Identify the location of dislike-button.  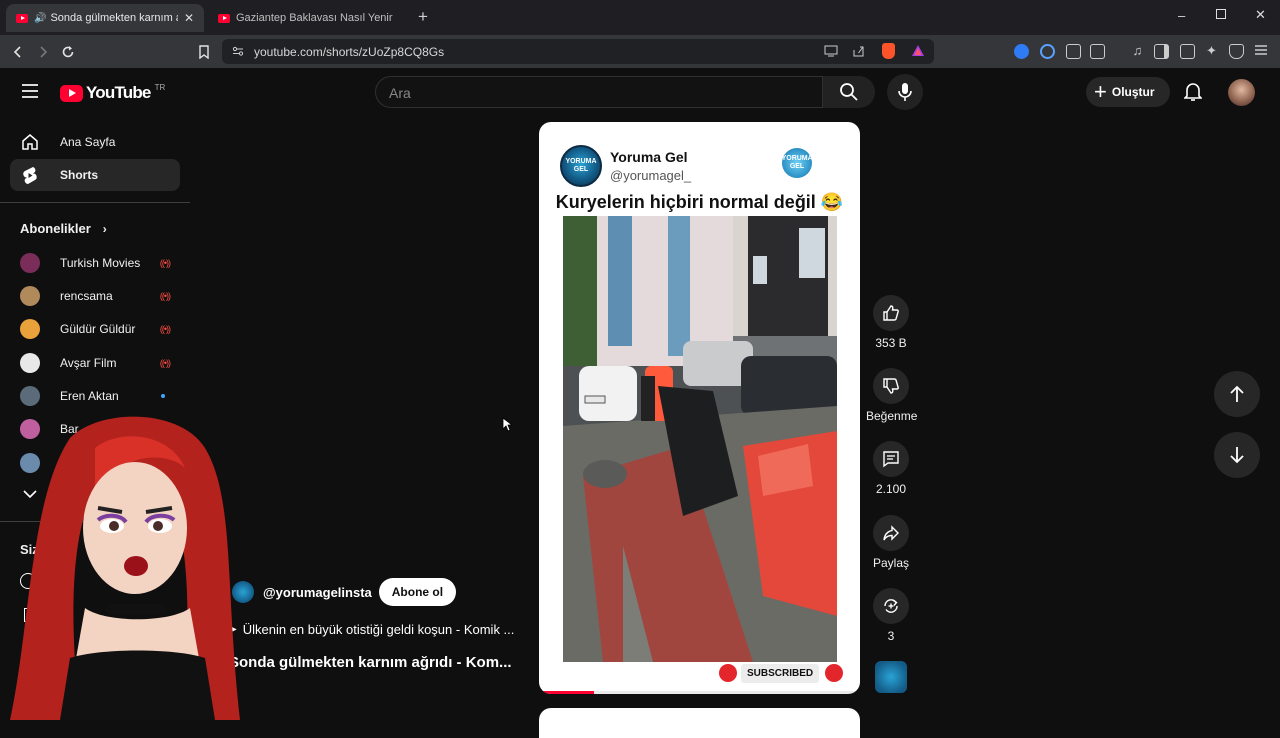
(891, 386).